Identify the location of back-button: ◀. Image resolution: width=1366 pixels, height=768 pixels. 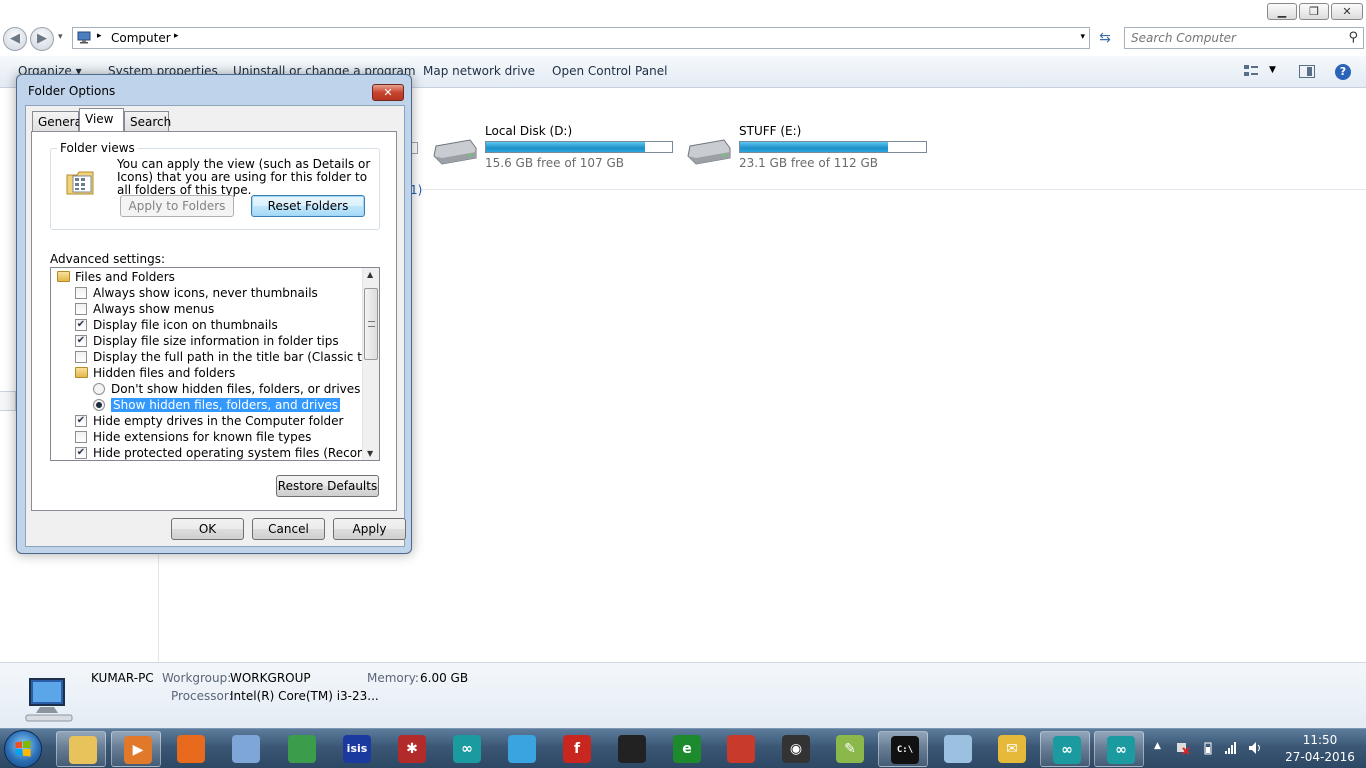
(15, 39).